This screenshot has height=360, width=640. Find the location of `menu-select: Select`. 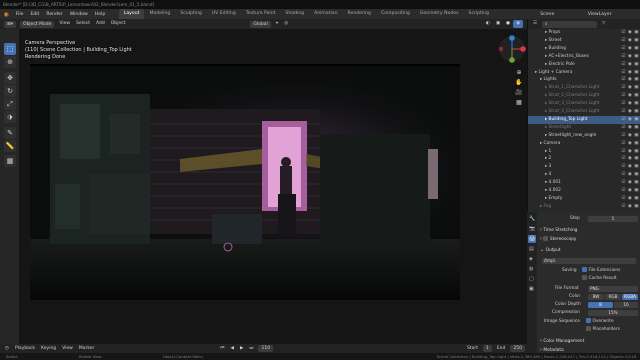

menu-select: Select is located at coordinates (83, 24).